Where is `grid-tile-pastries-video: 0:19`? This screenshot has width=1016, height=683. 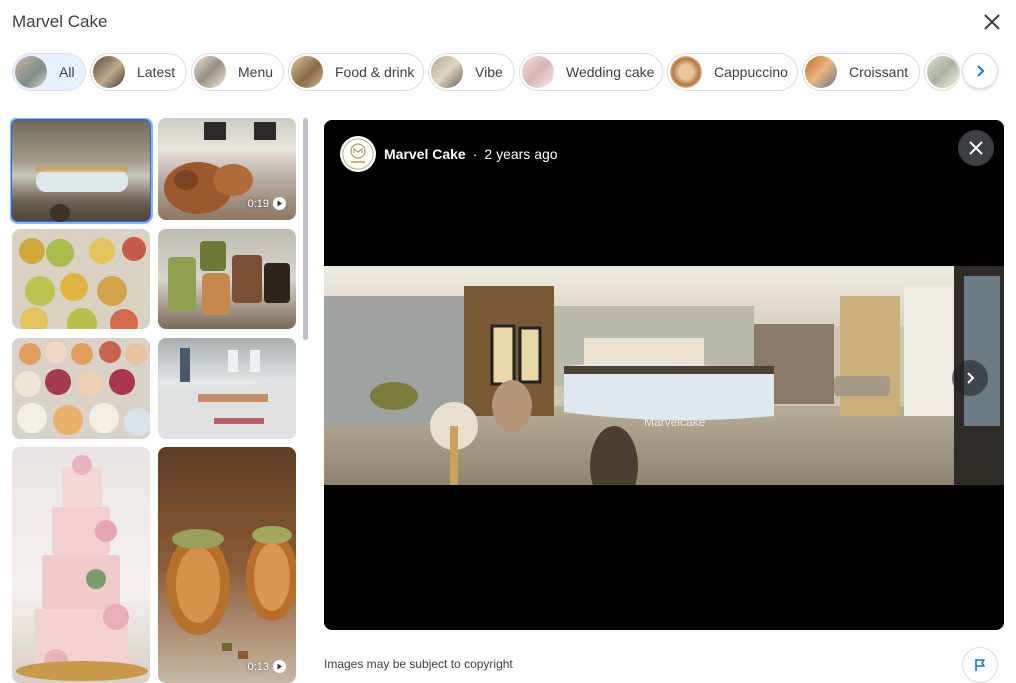 grid-tile-pastries-video: 0:19 is located at coordinates (227, 169).